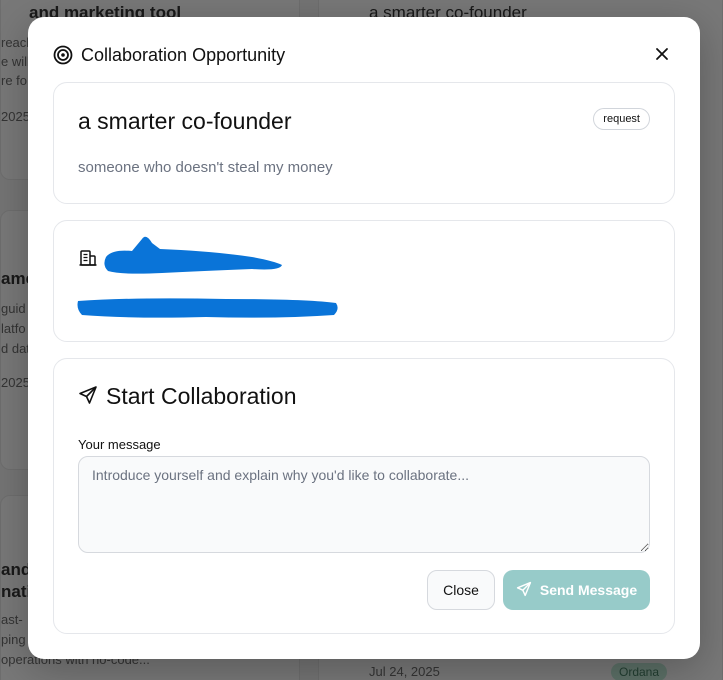  I want to click on close-button: Close, so click(461, 590).